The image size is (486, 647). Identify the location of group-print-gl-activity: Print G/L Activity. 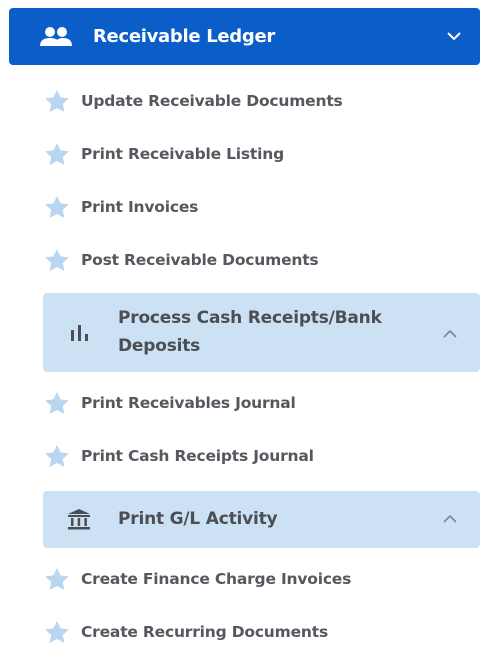
(261, 519).